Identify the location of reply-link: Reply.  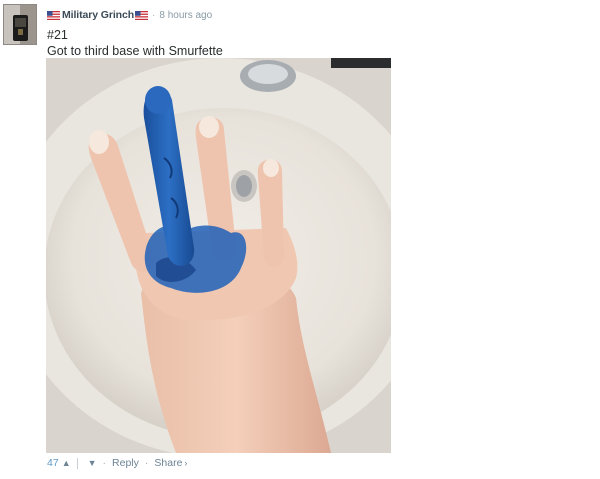
(125, 463).